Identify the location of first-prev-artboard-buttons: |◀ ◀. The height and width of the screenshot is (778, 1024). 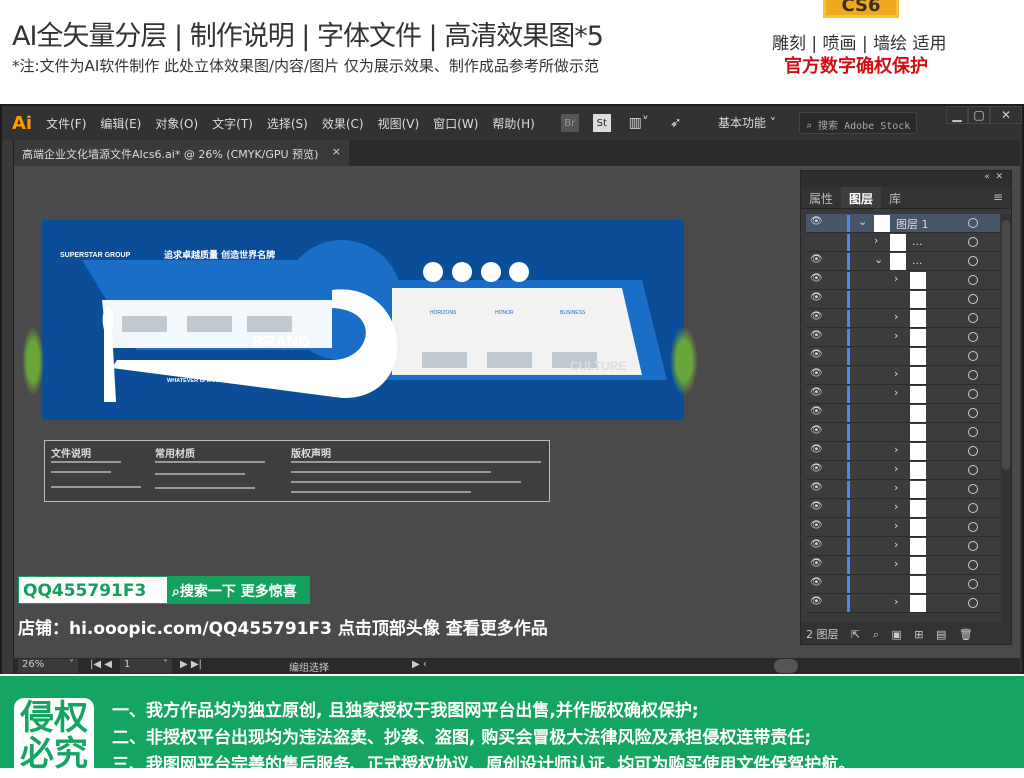
(101, 666).